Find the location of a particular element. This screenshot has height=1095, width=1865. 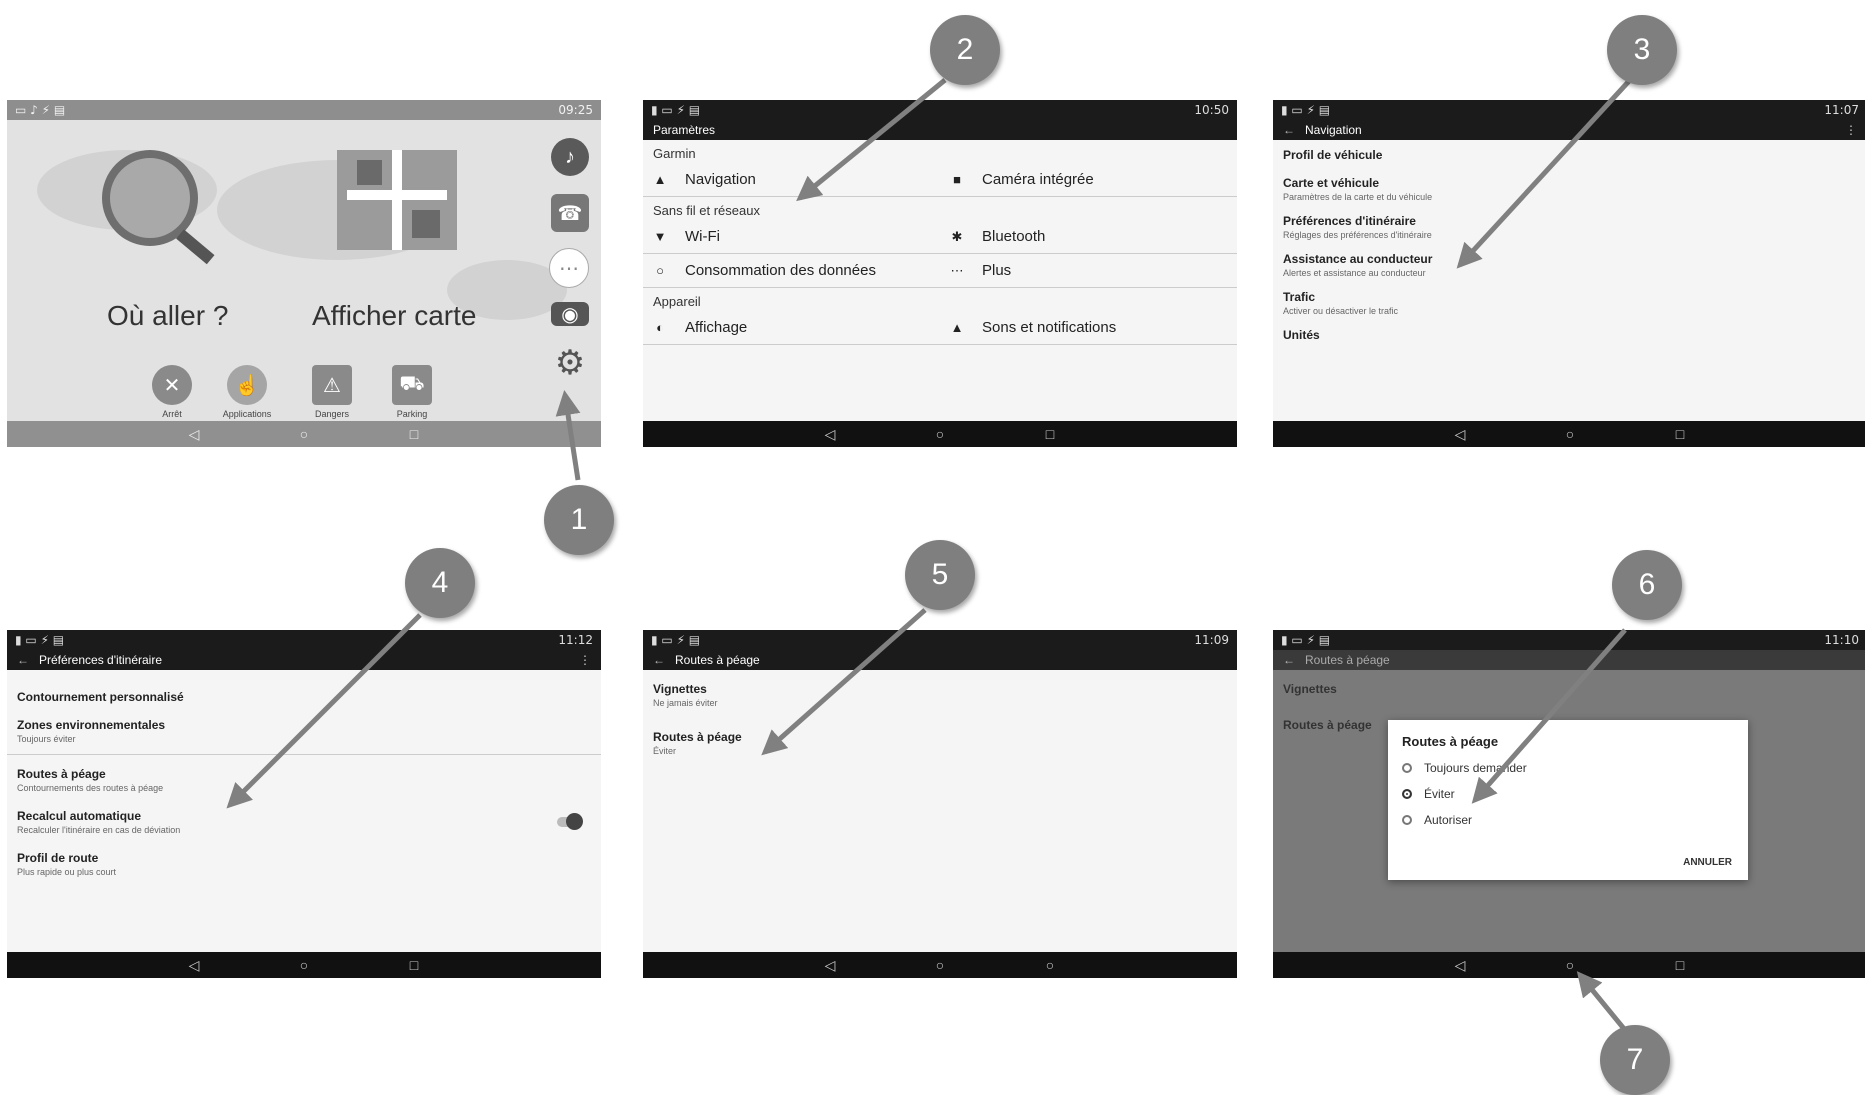

page-title: Routes à péage is located at coordinates (1347, 660).